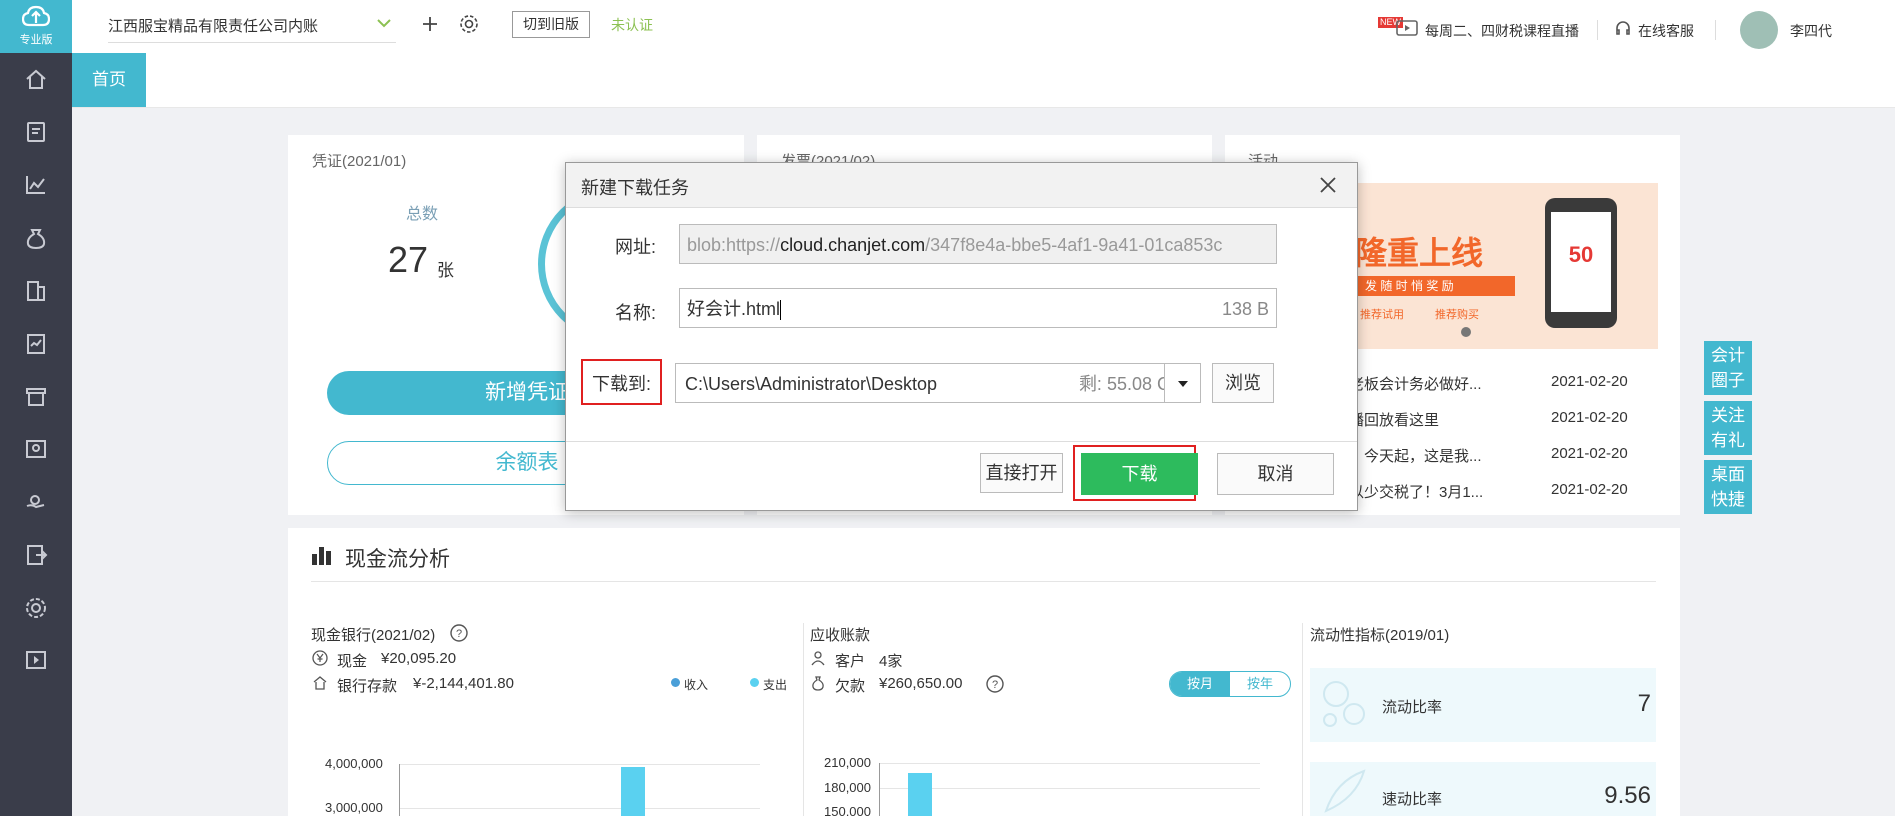 The width and height of the screenshot is (1895, 816). I want to click on news-item: 】直播回放看这里 2021-02-20, so click(1489, 427).